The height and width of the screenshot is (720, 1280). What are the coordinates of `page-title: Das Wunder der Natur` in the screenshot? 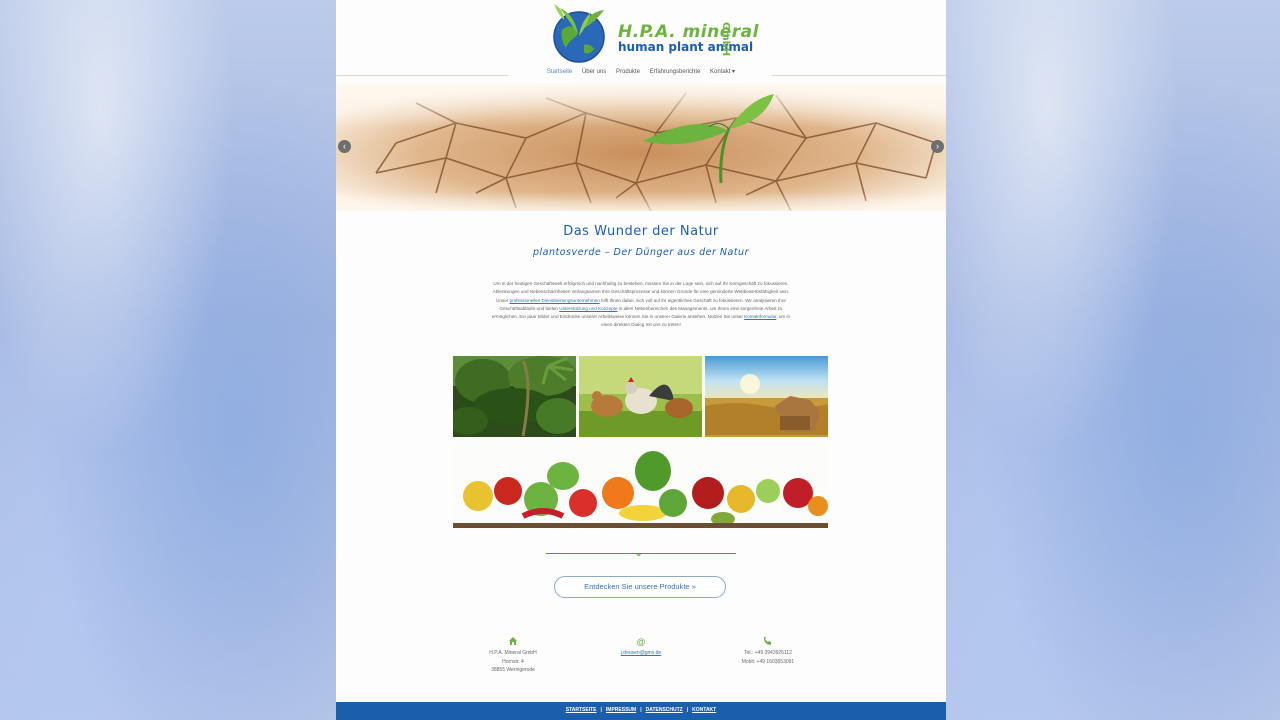 It's located at (641, 231).